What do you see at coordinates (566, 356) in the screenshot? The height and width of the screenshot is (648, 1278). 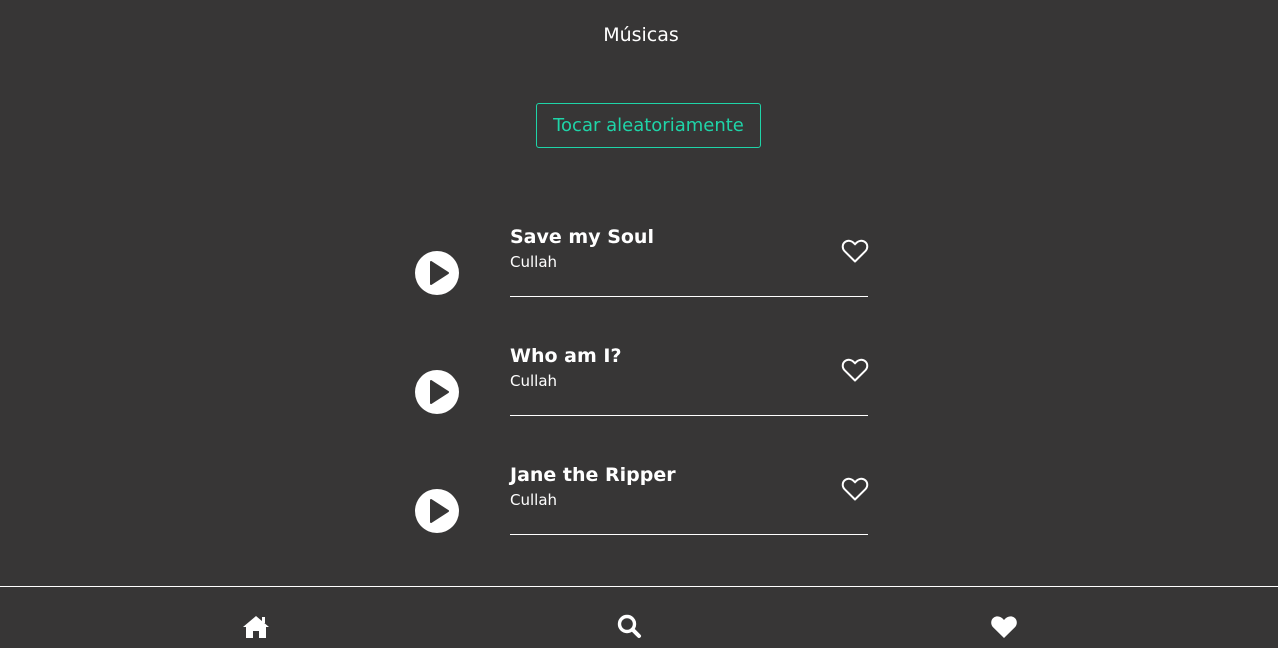 I see `song-title: Who am I?` at bounding box center [566, 356].